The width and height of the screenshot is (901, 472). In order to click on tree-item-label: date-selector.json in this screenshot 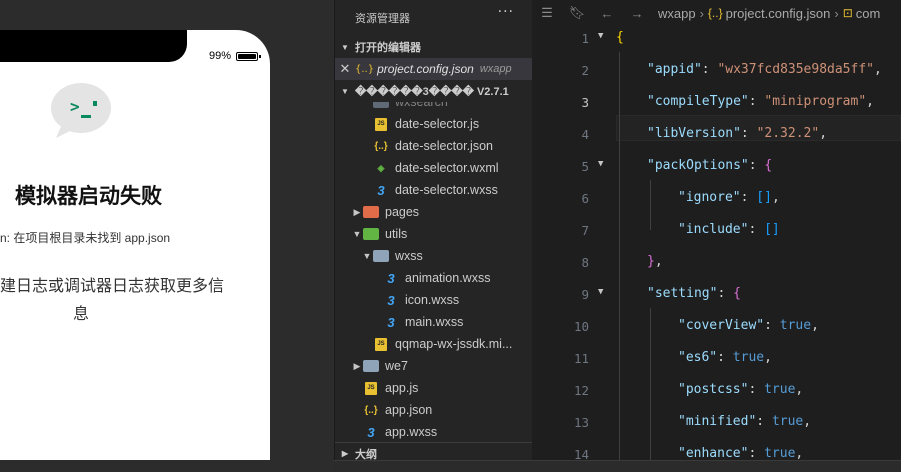, I will do `click(444, 146)`.